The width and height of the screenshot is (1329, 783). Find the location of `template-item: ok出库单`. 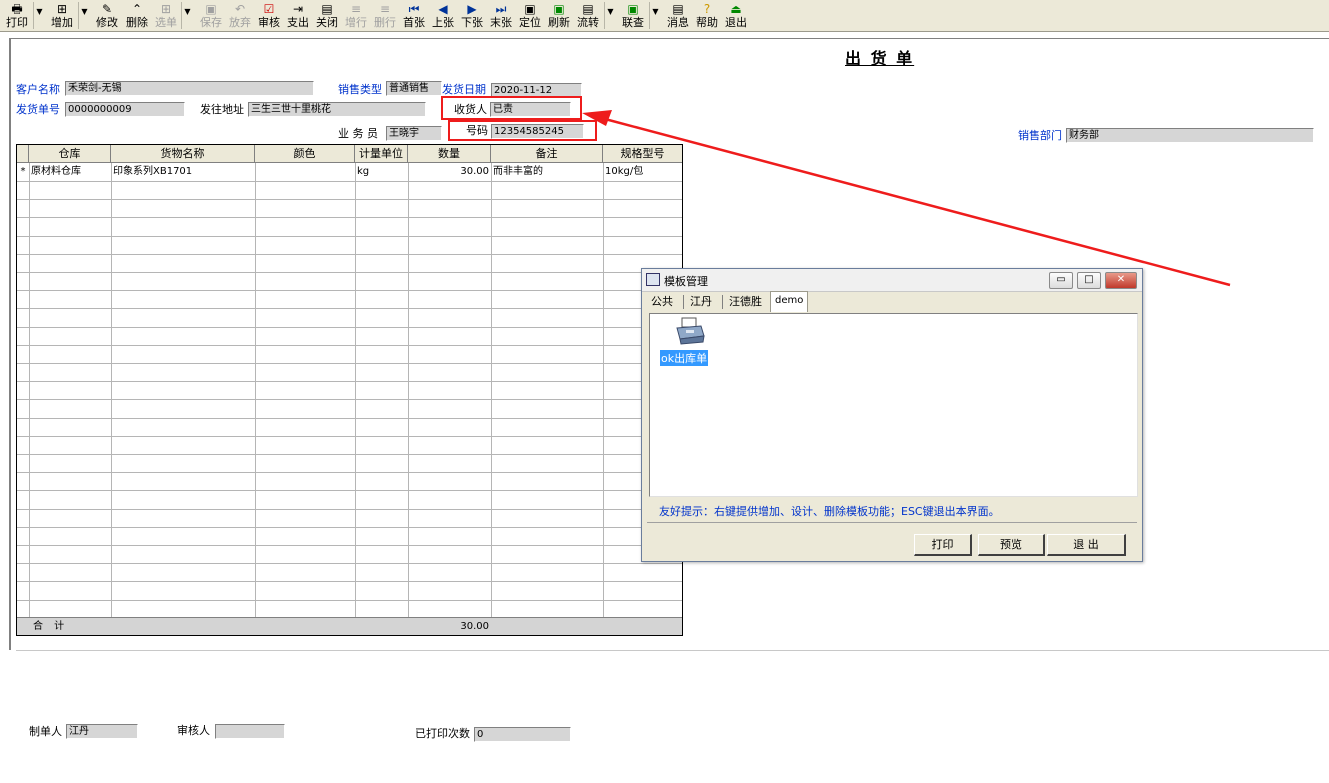

template-item: ok出库单 is located at coordinates (689, 342).